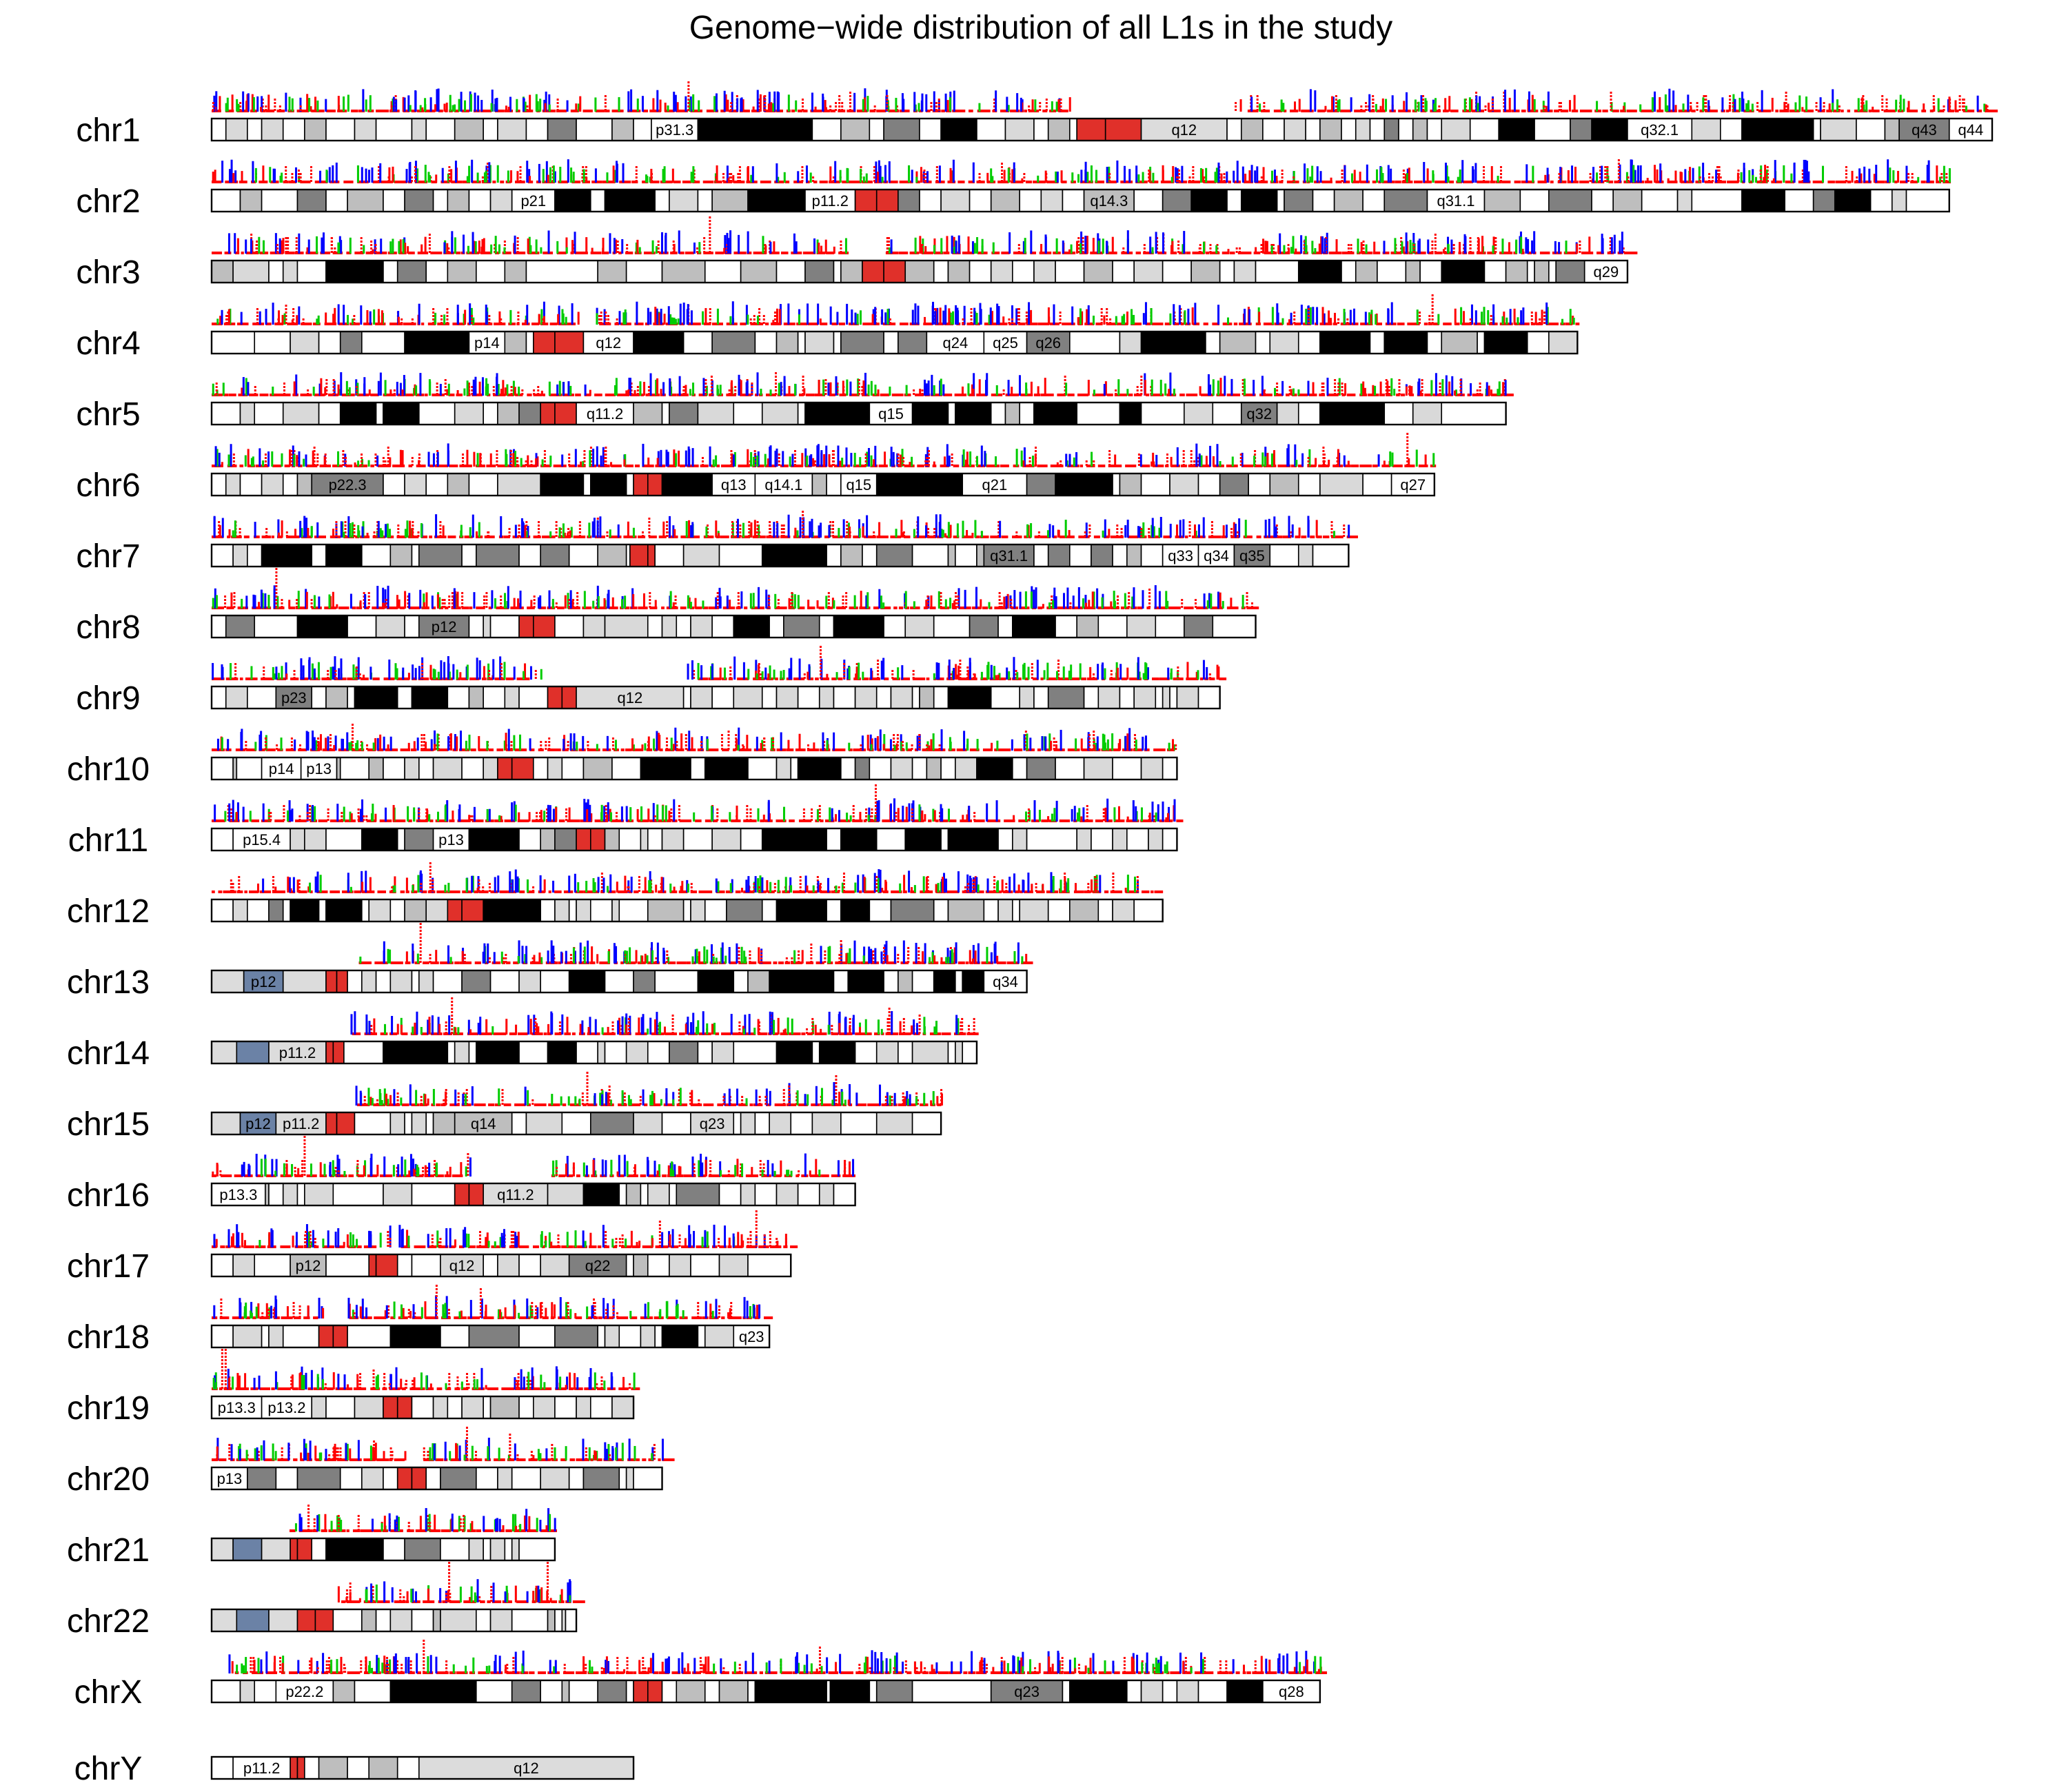 Image resolution: width=2068 pixels, height=1792 pixels. I want to click on band-gpos50, so click(459, 200).